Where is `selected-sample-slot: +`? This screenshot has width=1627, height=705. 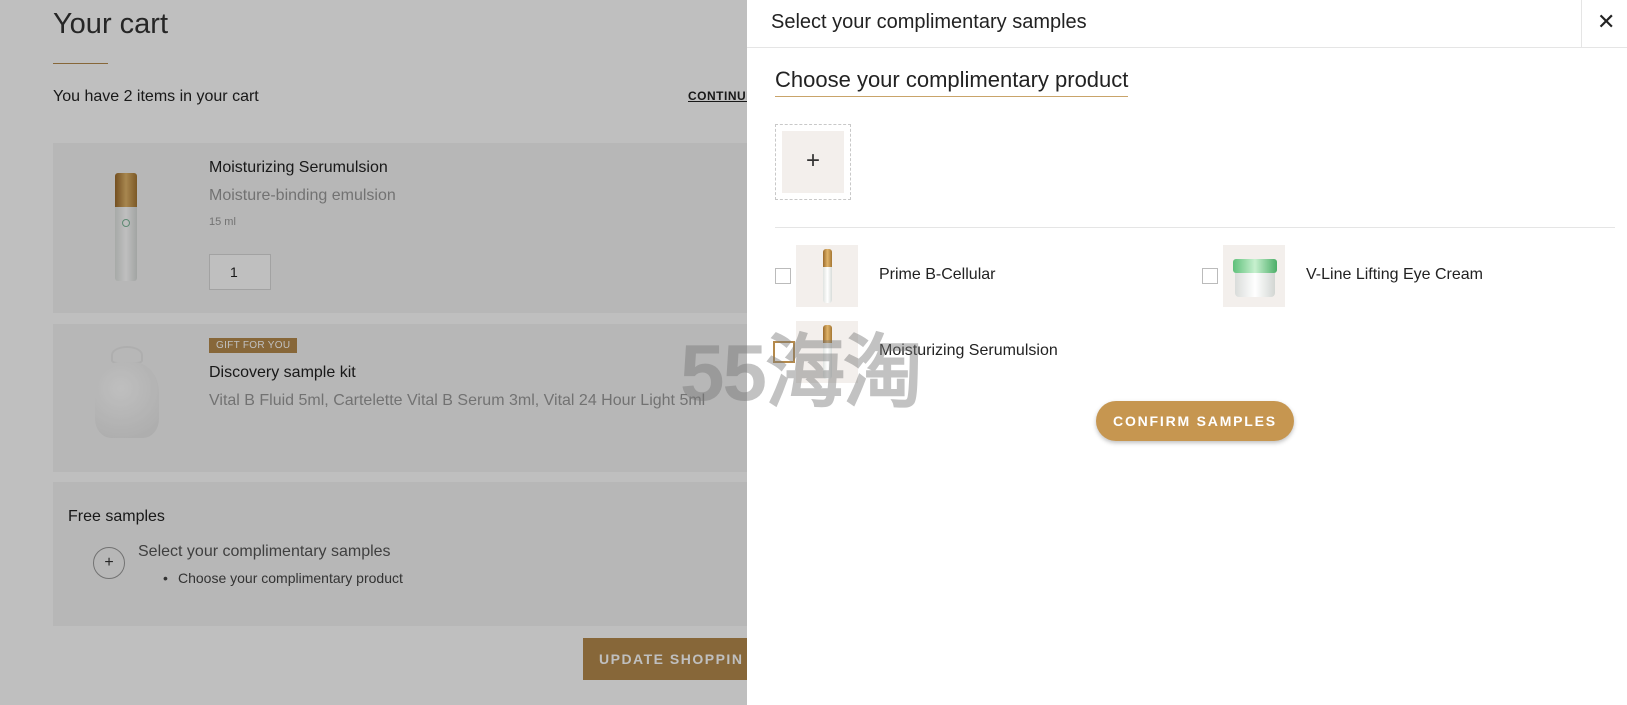 selected-sample-slot: + is located at coordinates (813, 162).